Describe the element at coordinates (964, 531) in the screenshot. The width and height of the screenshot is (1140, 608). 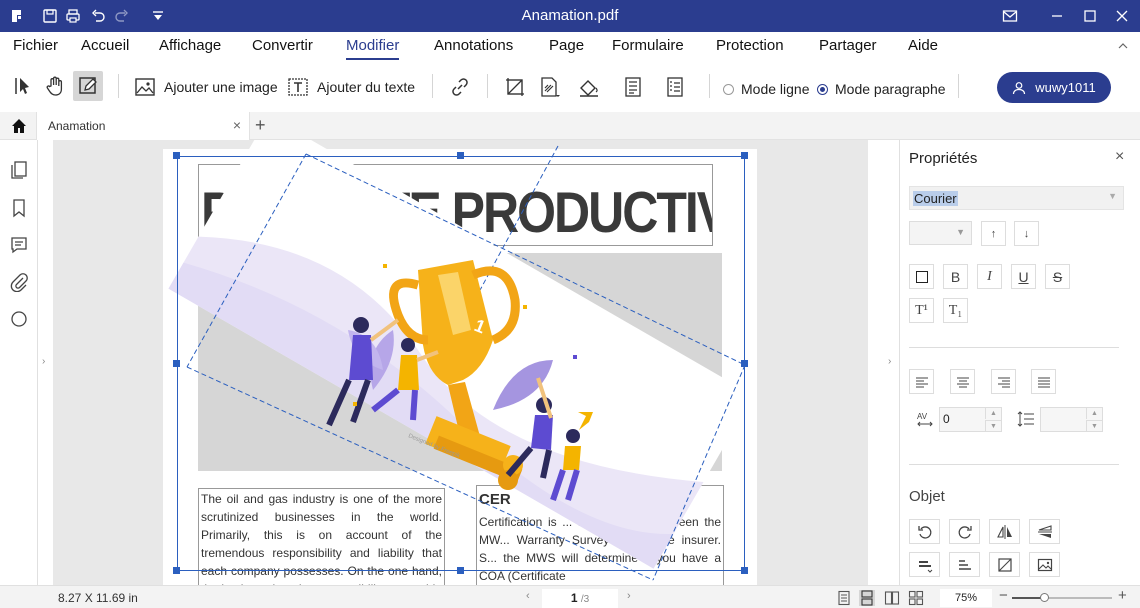
I see `rotate-right-button` at that location.